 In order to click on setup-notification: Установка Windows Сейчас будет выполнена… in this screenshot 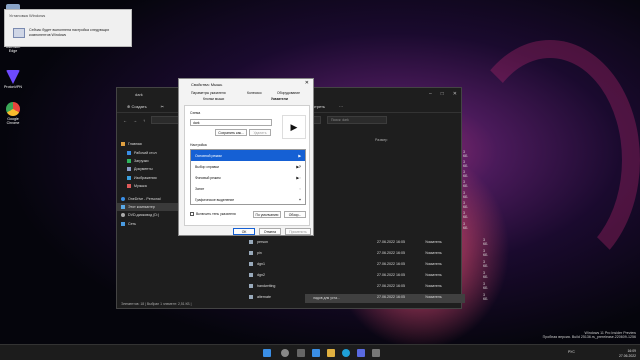, I will do `click(68, 28)`.